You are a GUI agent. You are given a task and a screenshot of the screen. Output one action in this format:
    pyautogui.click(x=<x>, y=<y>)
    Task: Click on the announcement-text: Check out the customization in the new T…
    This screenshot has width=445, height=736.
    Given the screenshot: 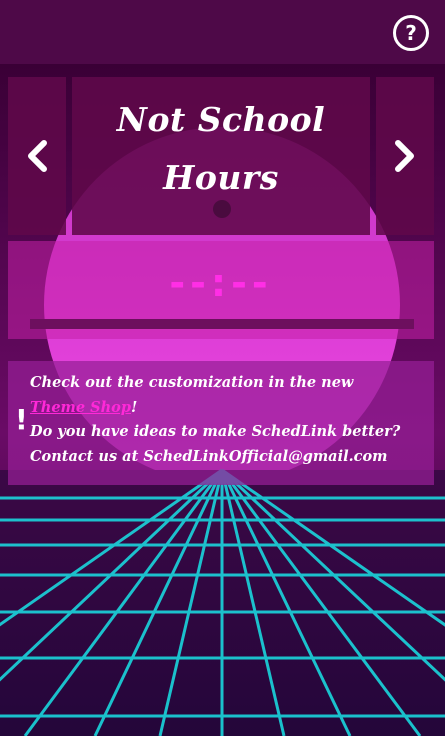 What is the action you would take?
    pyautogui.click(x=229, y=420)
    